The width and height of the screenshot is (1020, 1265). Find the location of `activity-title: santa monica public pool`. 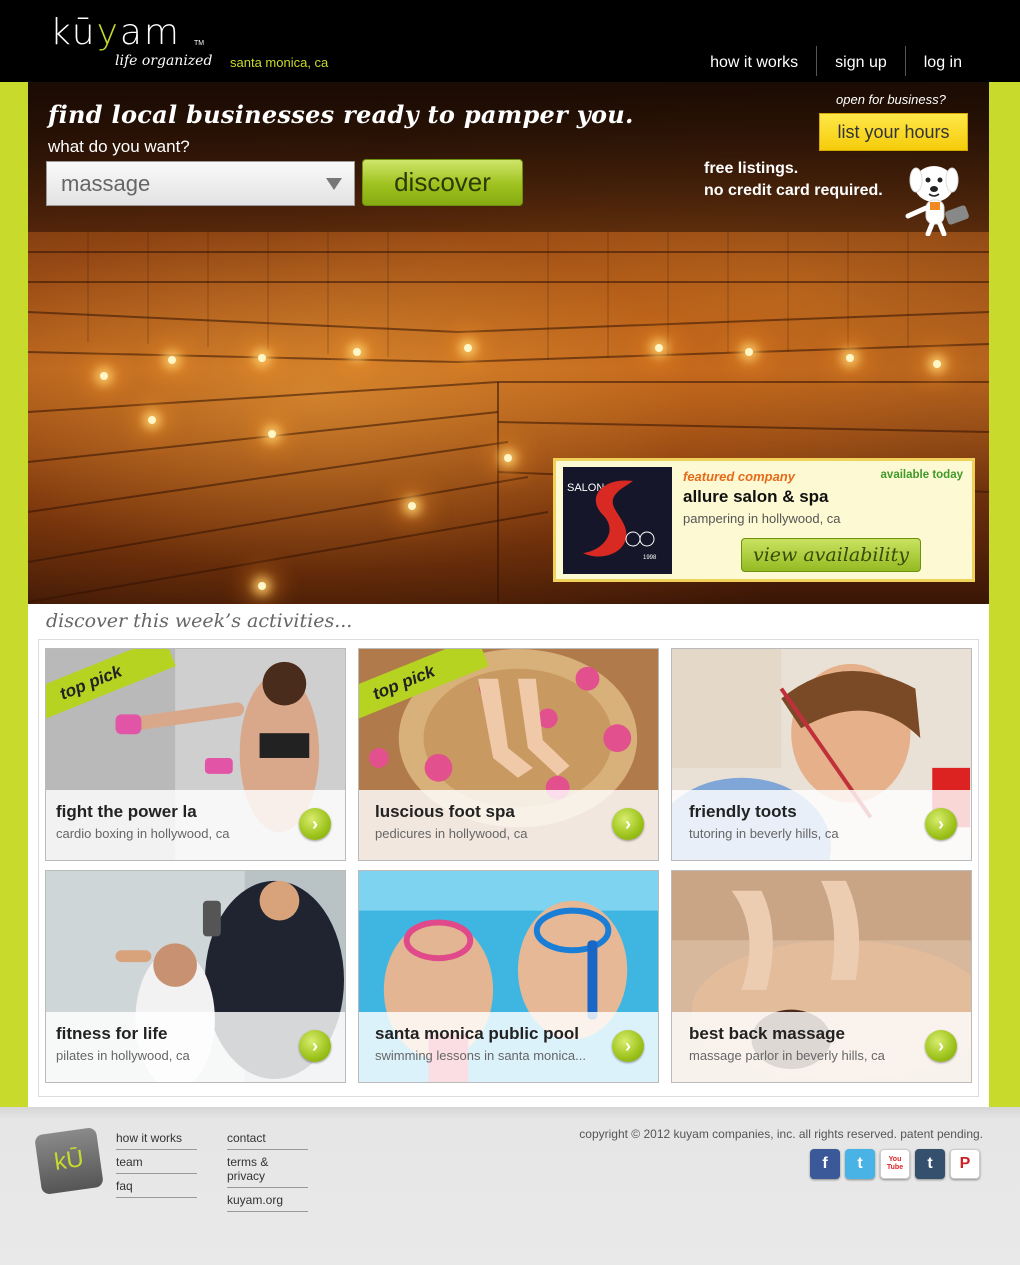

activity-title: santa monica public pool is located at coordinates (477, 1034).